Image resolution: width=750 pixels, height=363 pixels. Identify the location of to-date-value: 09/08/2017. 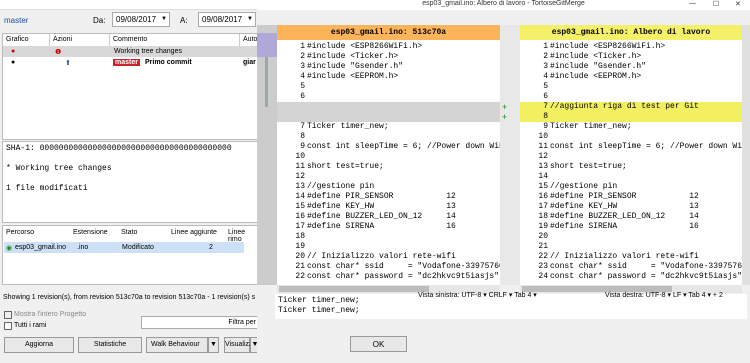
(222, 19).